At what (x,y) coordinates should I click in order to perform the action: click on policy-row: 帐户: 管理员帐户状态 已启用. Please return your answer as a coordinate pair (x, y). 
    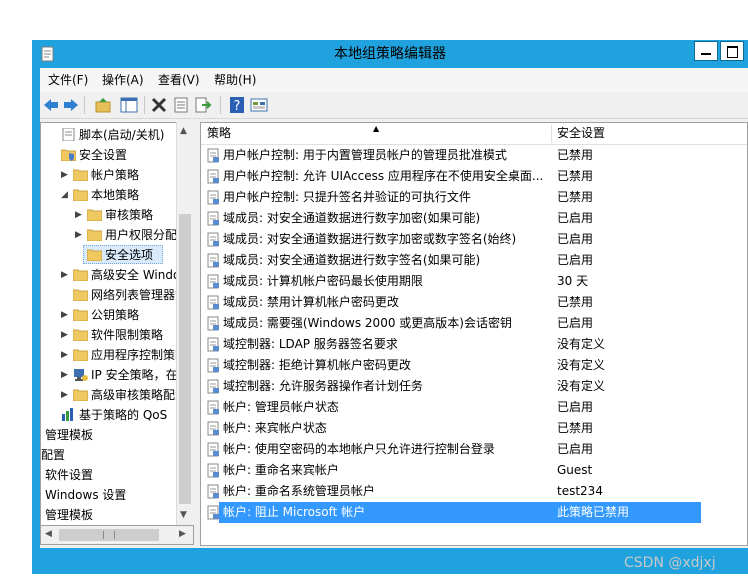
    Looking at the image, I should click on (474, 407).